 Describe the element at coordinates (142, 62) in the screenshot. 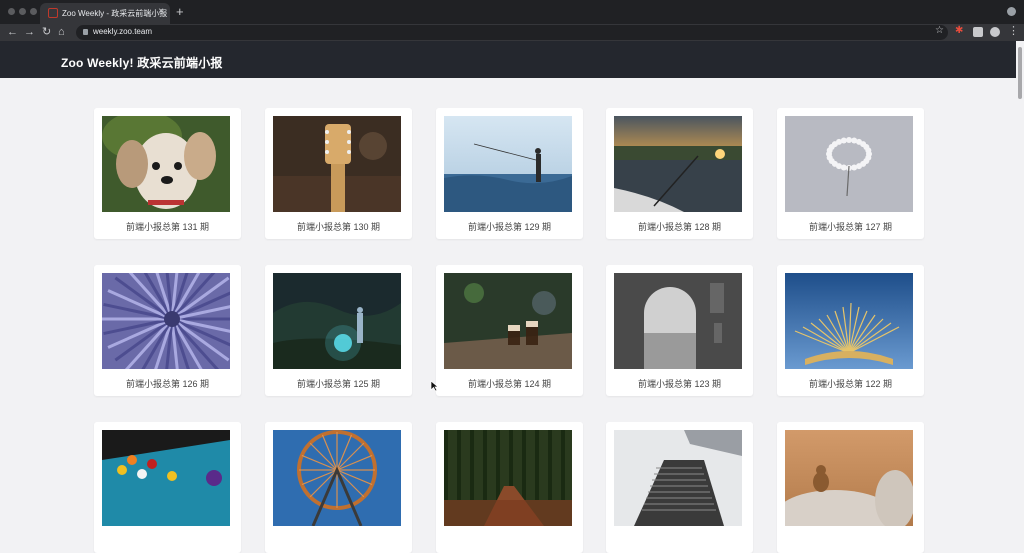

I see `site-title: Zoo Weekly! 政采云前端小报` at that location.